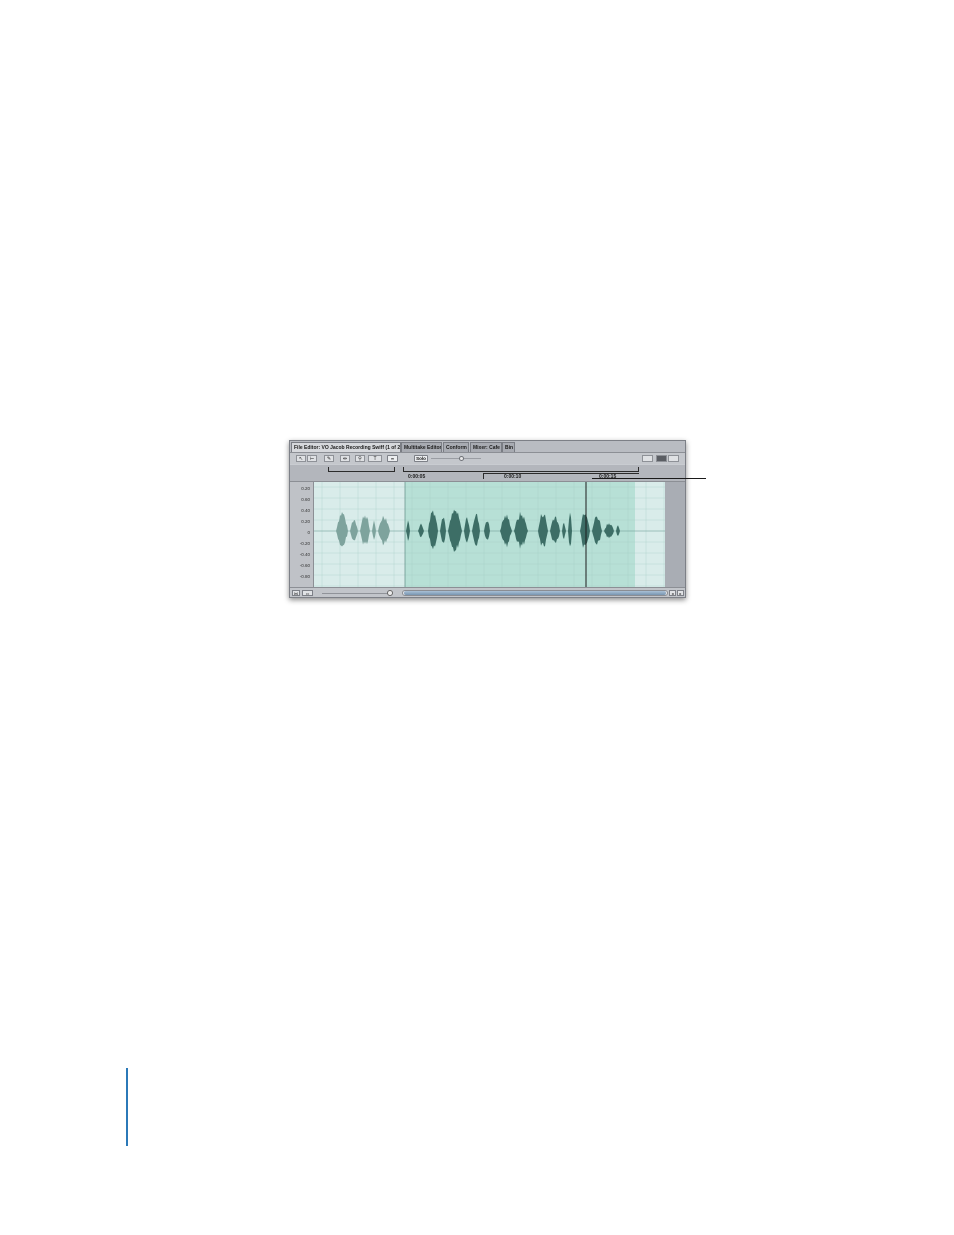 The height and width of the screenshot is (1235, 954). I want to click on selection-icon: ⊢, so click(312, 458).